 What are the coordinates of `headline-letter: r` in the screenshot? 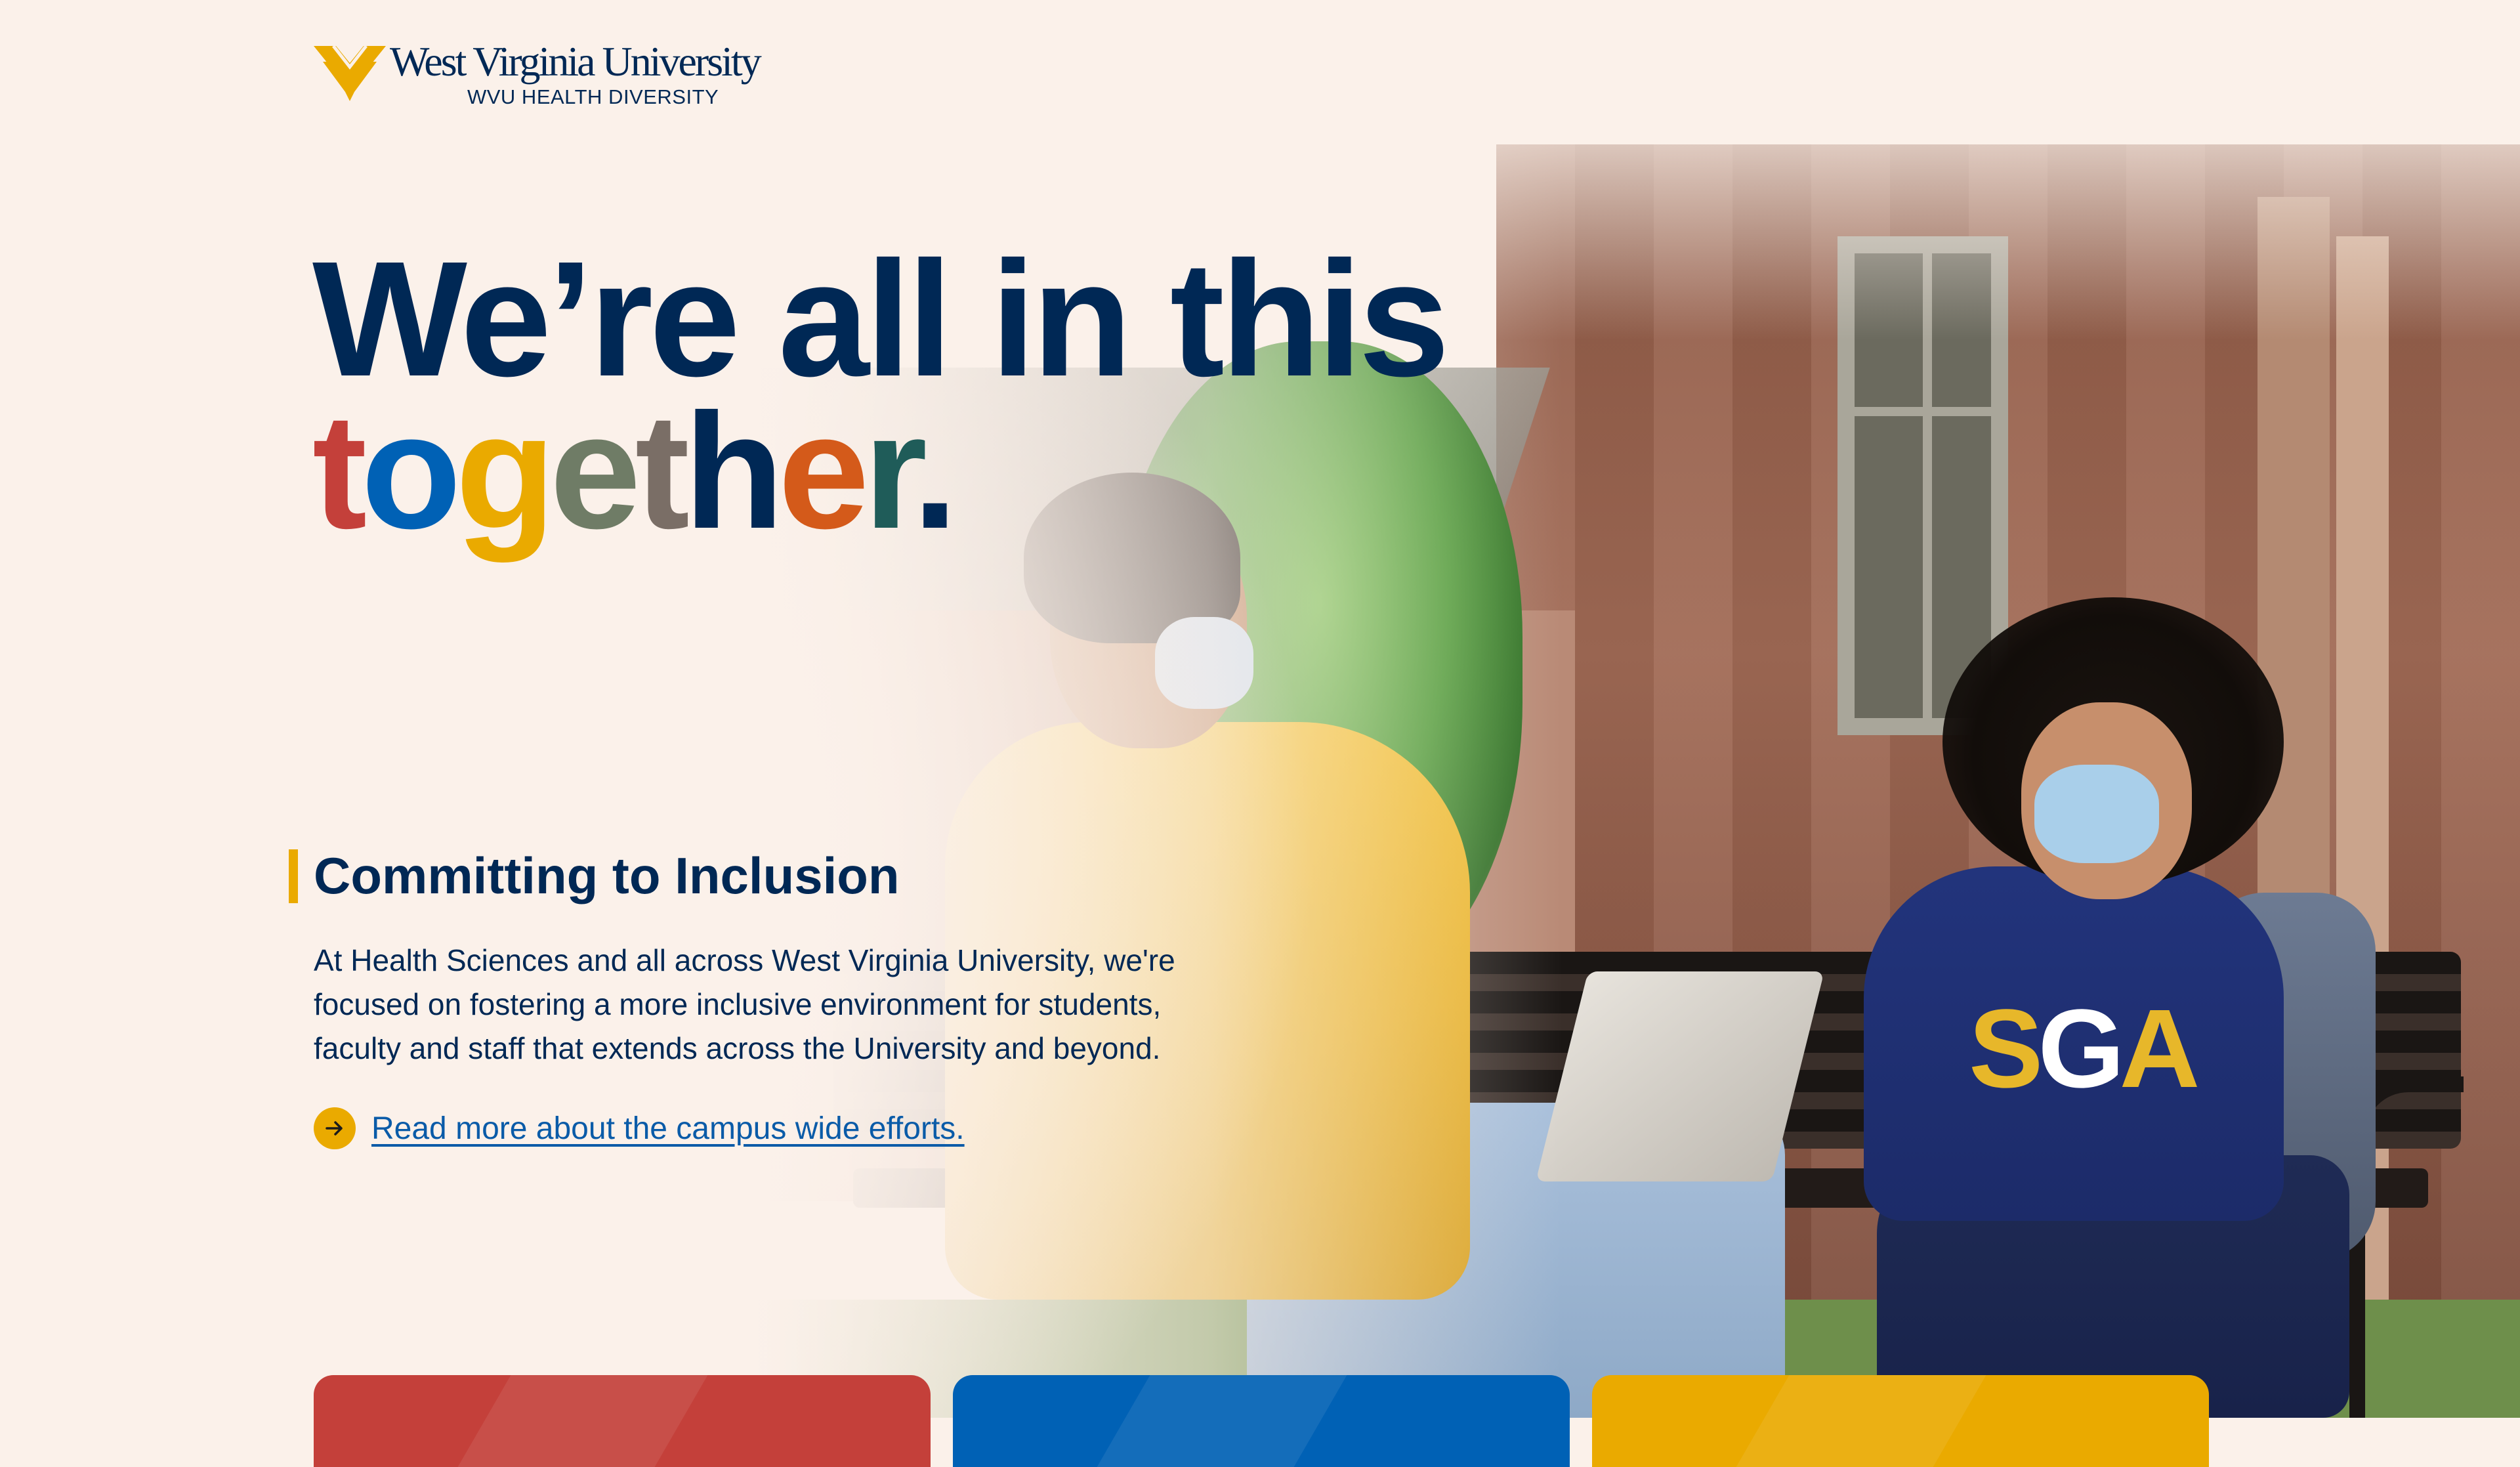 It's located at (890, 471).